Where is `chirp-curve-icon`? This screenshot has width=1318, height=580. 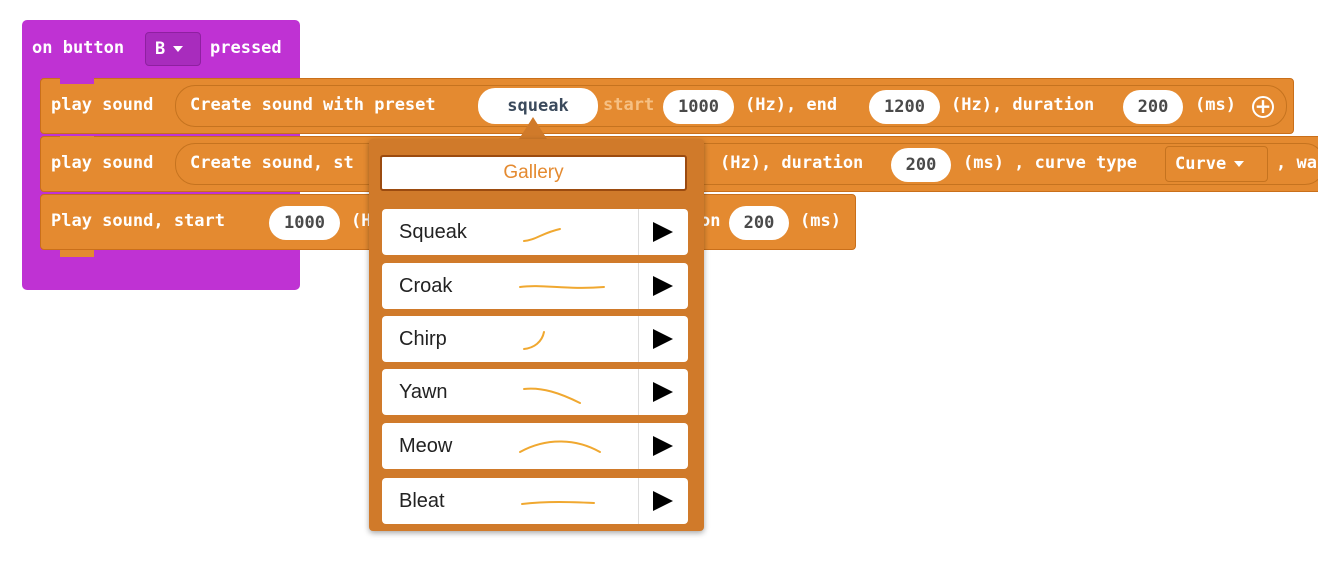 chirp-curve-icon is located at coordinates (534, 340).